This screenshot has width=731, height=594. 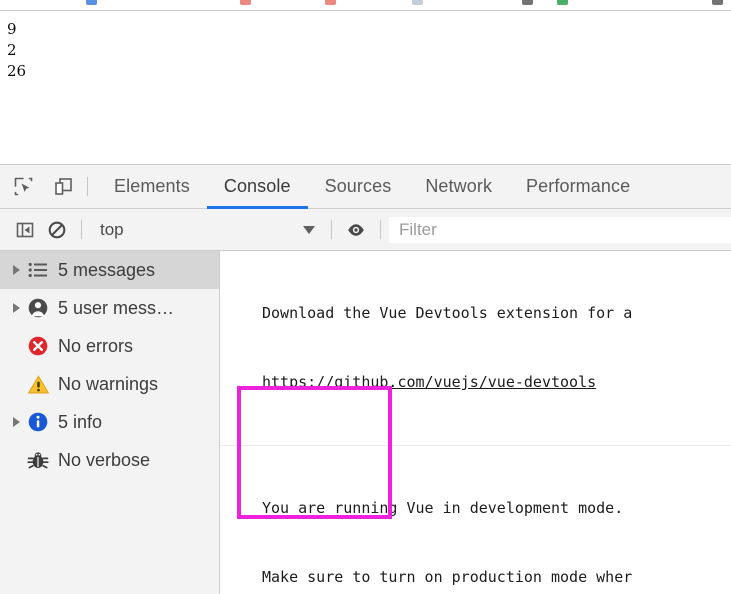 I want to click on info-icon, so click(x=38, y=422).